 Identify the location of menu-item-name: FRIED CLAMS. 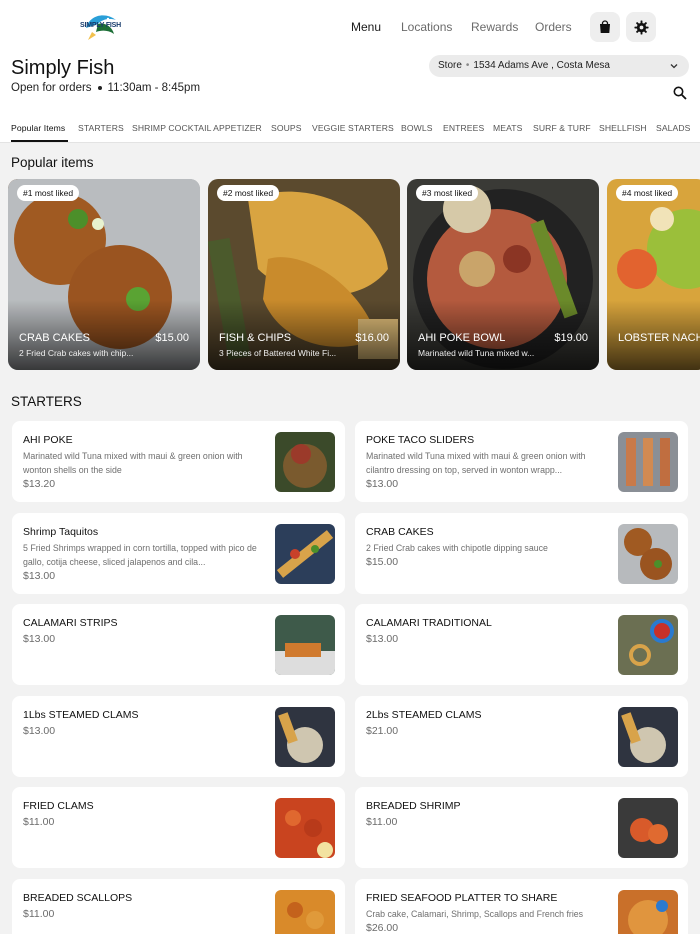
(58, 806).